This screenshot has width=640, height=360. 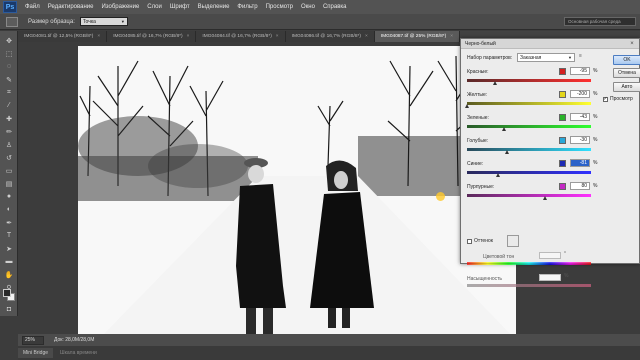 What do you see at coordinates (9, 53) in the screenshot?
I see `marquee-tool-icon: ⬚` at bounding box center [9, 53].